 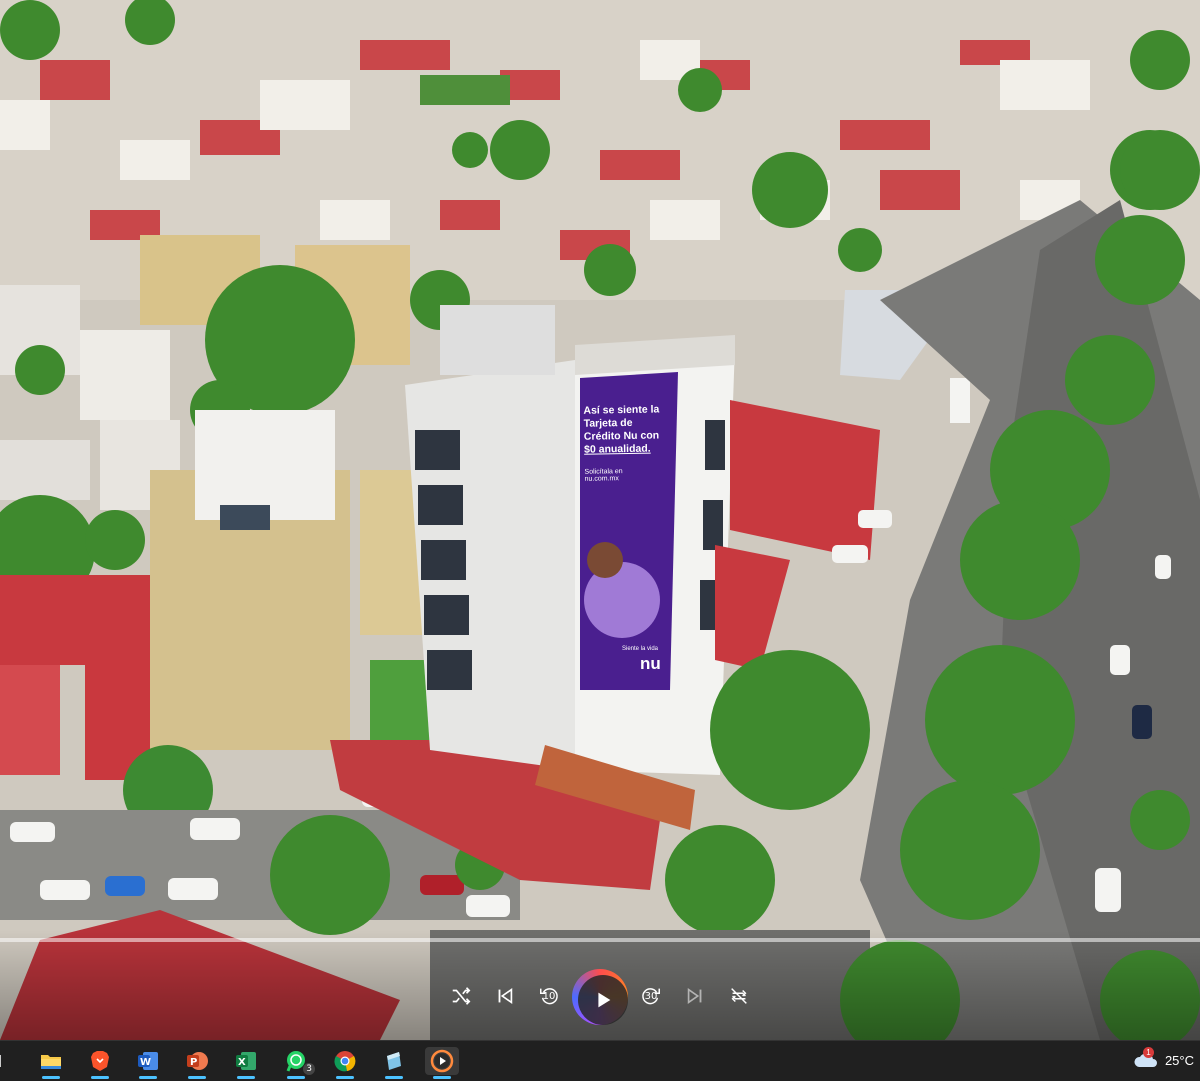 I want to click on svg-text: X, so click(x=242, y=1062).